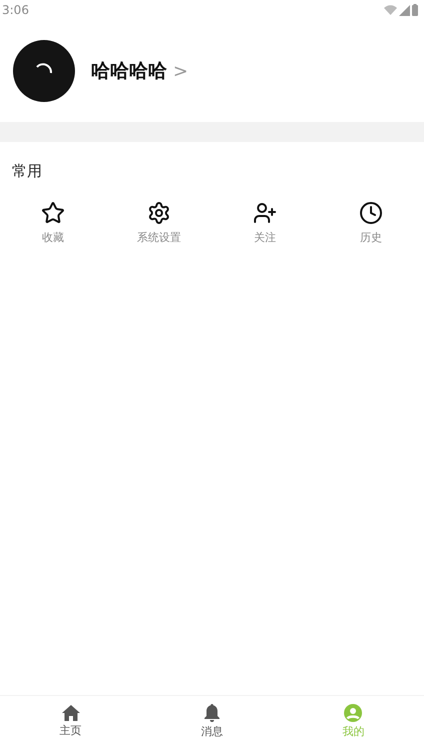  Describe the element at coordinates (129, 71) in the screenshot. I see `user-name: 哈哈哈哈` at that location.